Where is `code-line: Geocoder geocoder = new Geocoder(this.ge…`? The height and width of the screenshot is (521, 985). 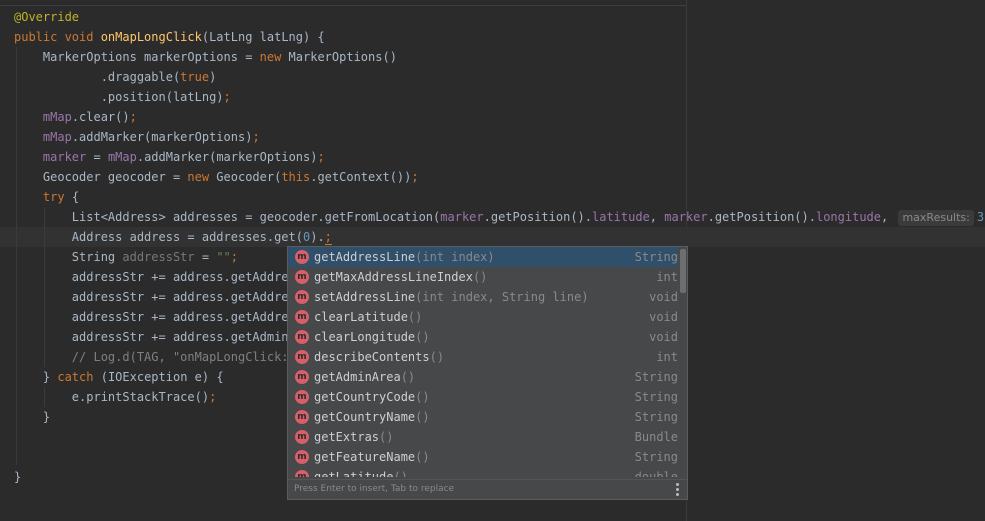 code-line: Geocoder geocoder = new Geocoder(this.ge… is located at coordinates (499, 177).